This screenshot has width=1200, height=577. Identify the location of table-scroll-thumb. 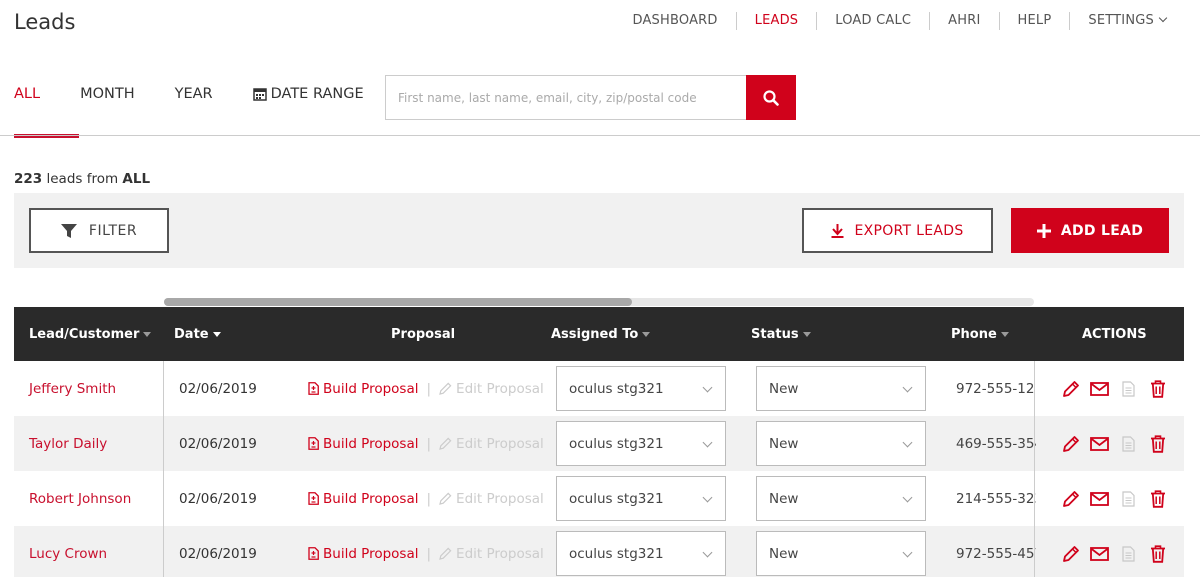
(398, 302).